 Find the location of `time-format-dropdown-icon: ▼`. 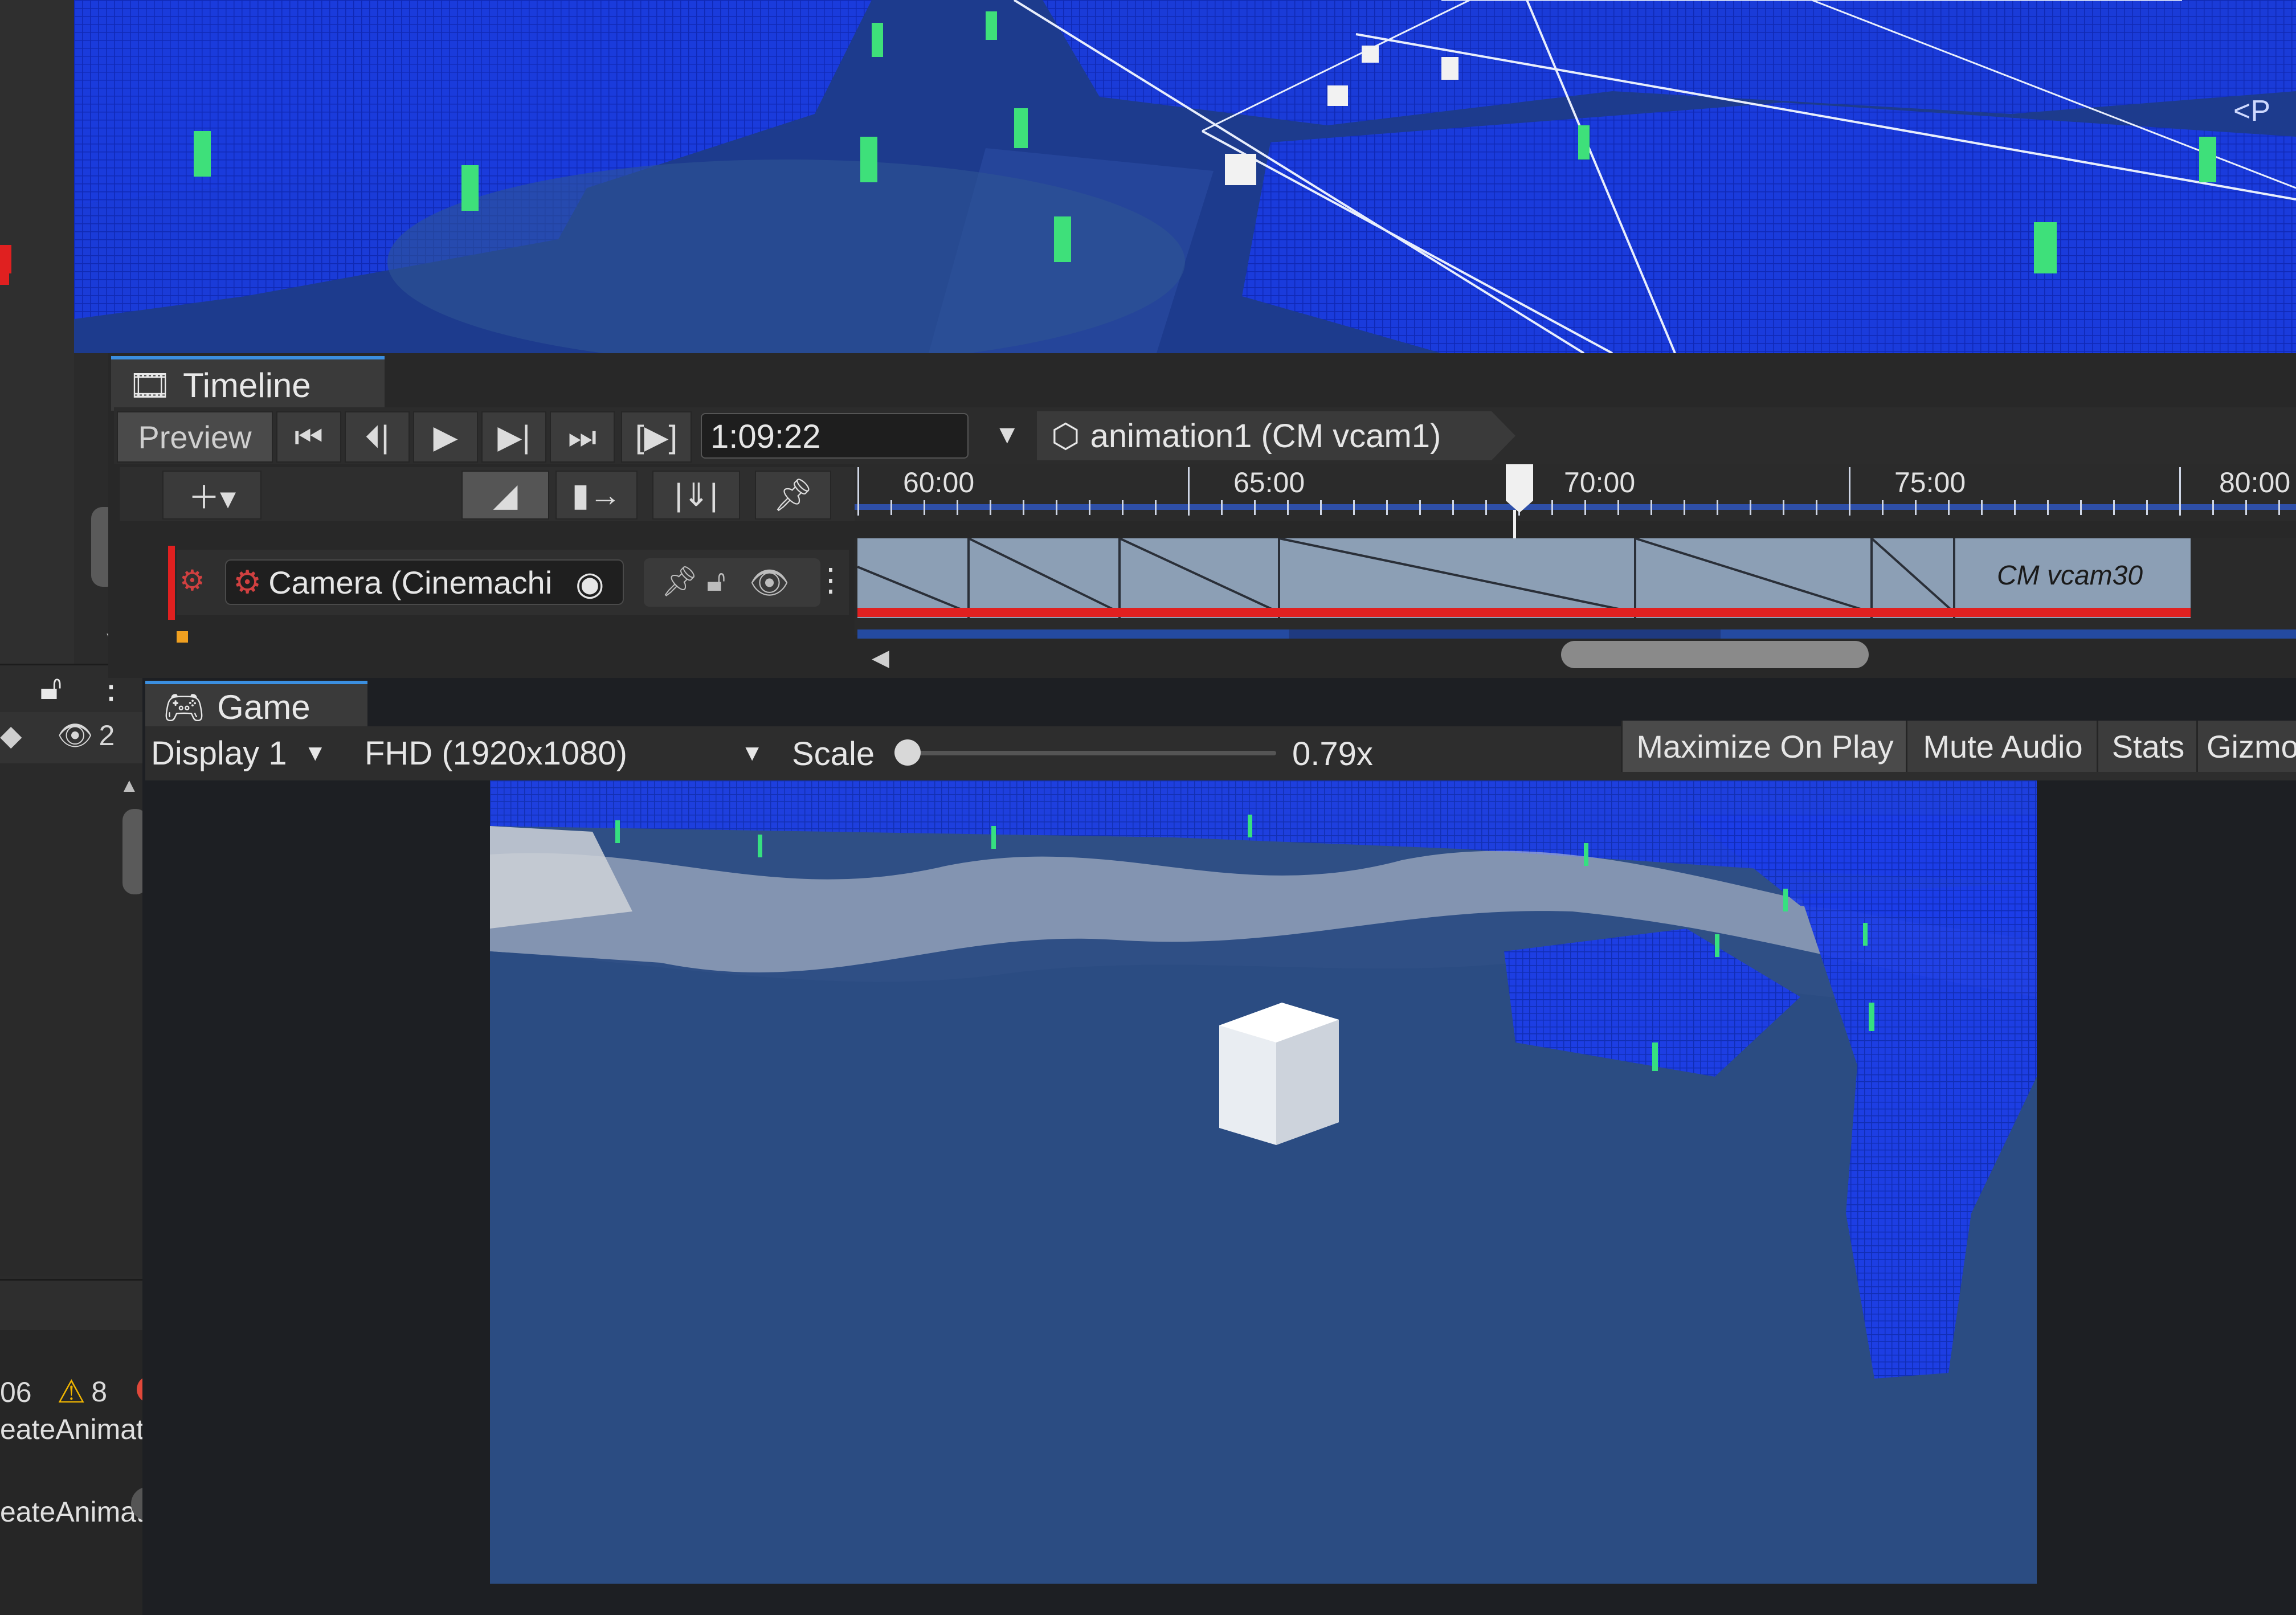

time-format-dropdown-icon: ▼ is located at coordinates (1007, 434).